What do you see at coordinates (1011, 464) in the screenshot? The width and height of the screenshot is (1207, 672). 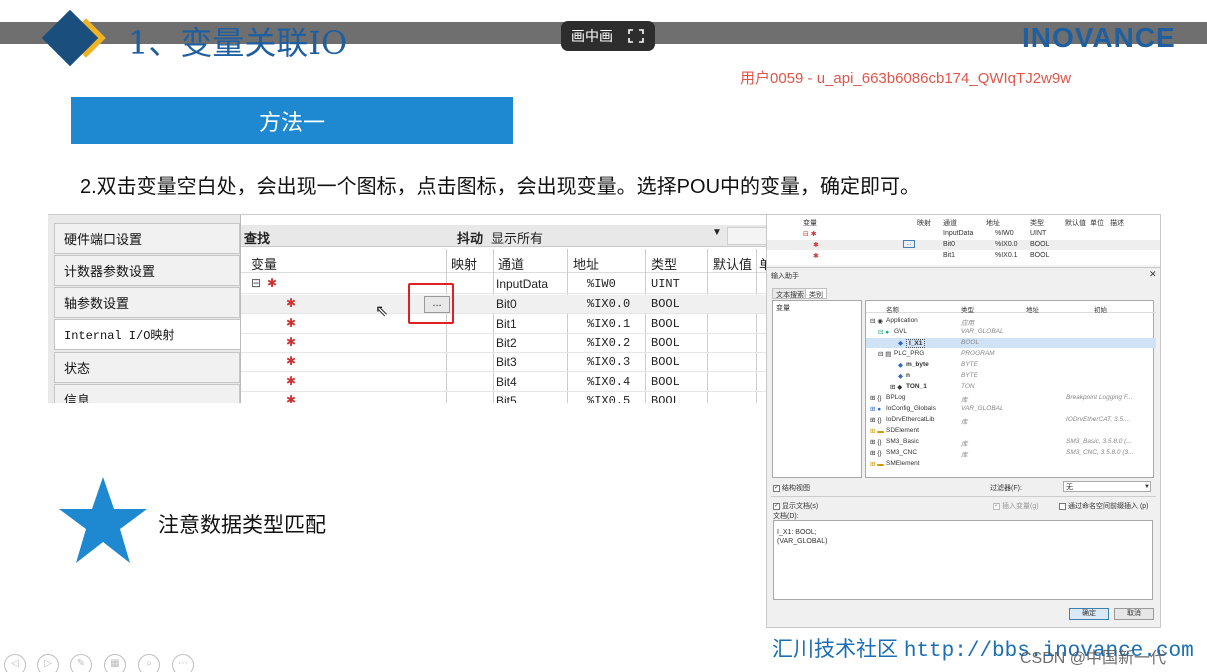 I see `tree-item: ⊞ ▬ SMElement` at bounding box center [1011, 464].